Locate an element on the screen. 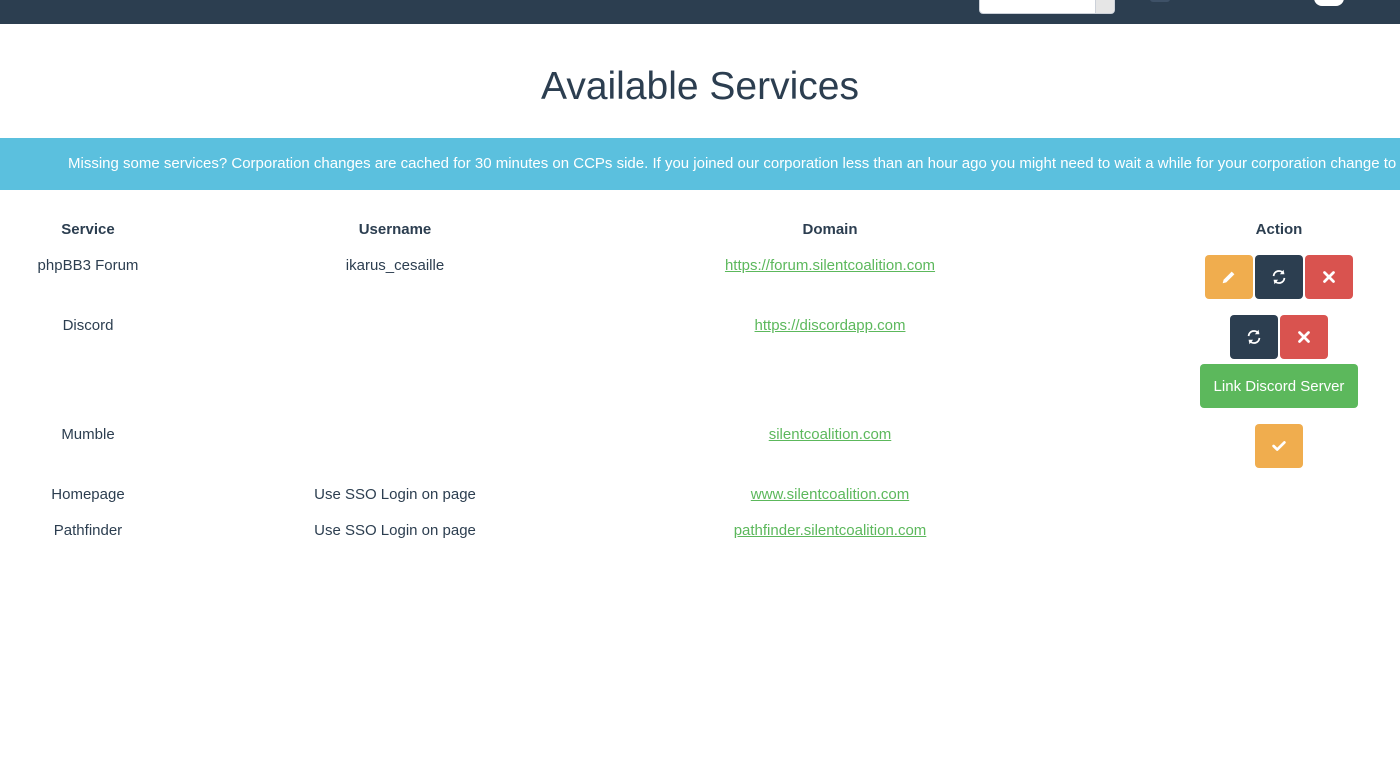 The image size is (1400, 776). domain-link: https://discordapp.com is located at coordinates (830, 325).